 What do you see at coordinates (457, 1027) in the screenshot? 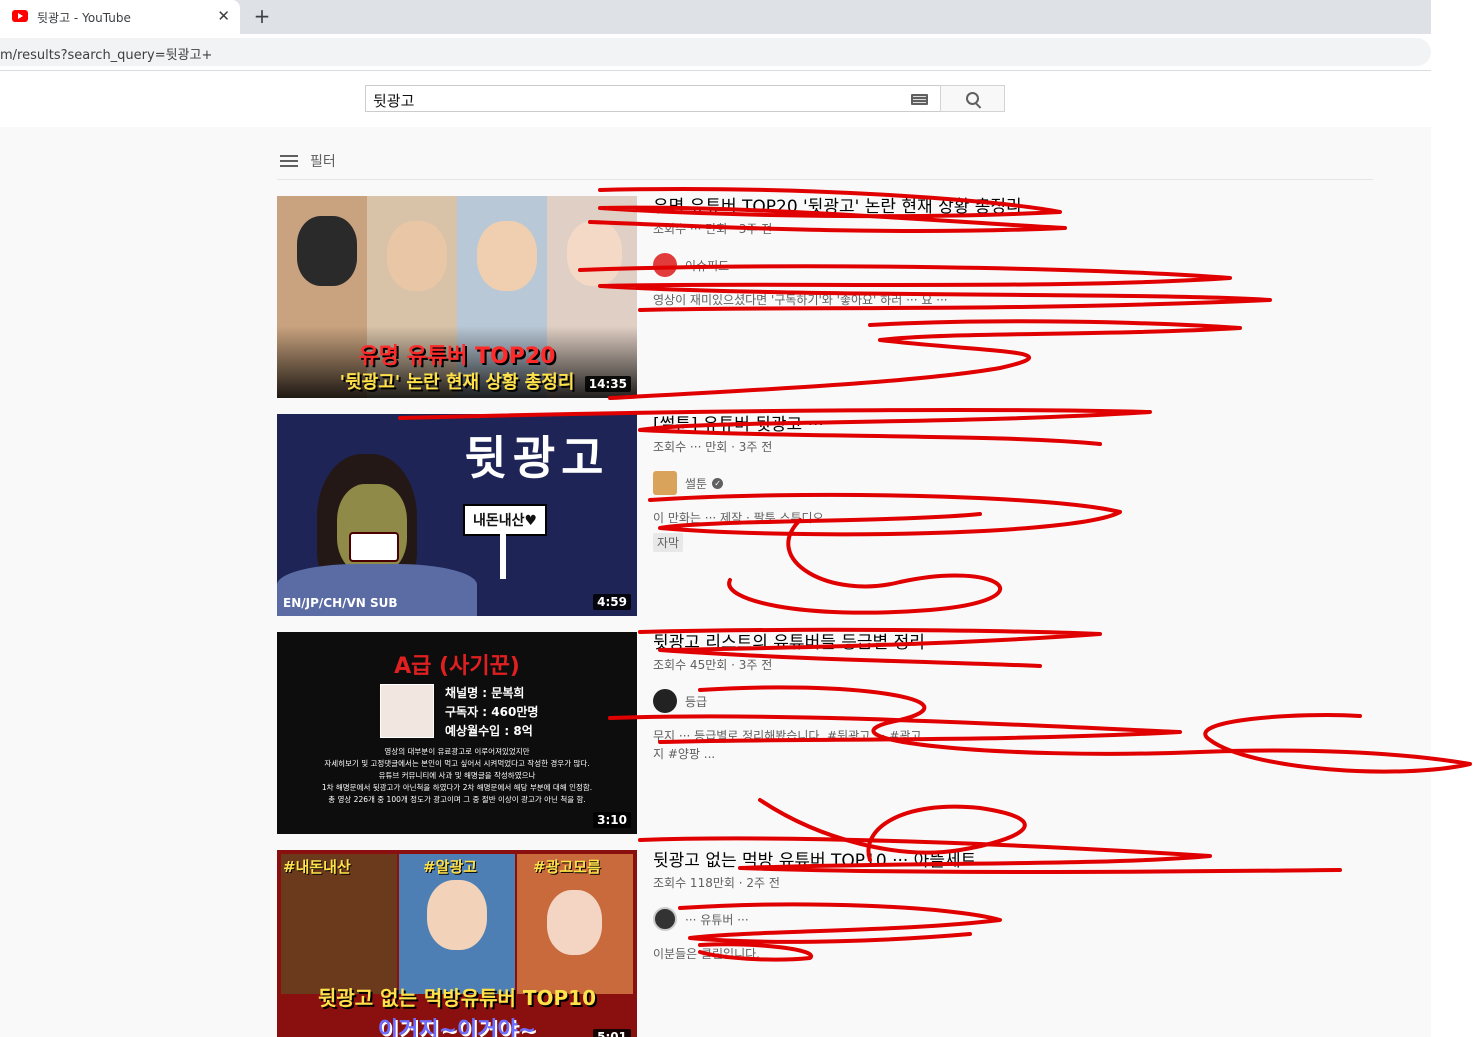
I see `thumbnail-bottom-text: 이거지~이거야~` at bounding box center [457, 1027].